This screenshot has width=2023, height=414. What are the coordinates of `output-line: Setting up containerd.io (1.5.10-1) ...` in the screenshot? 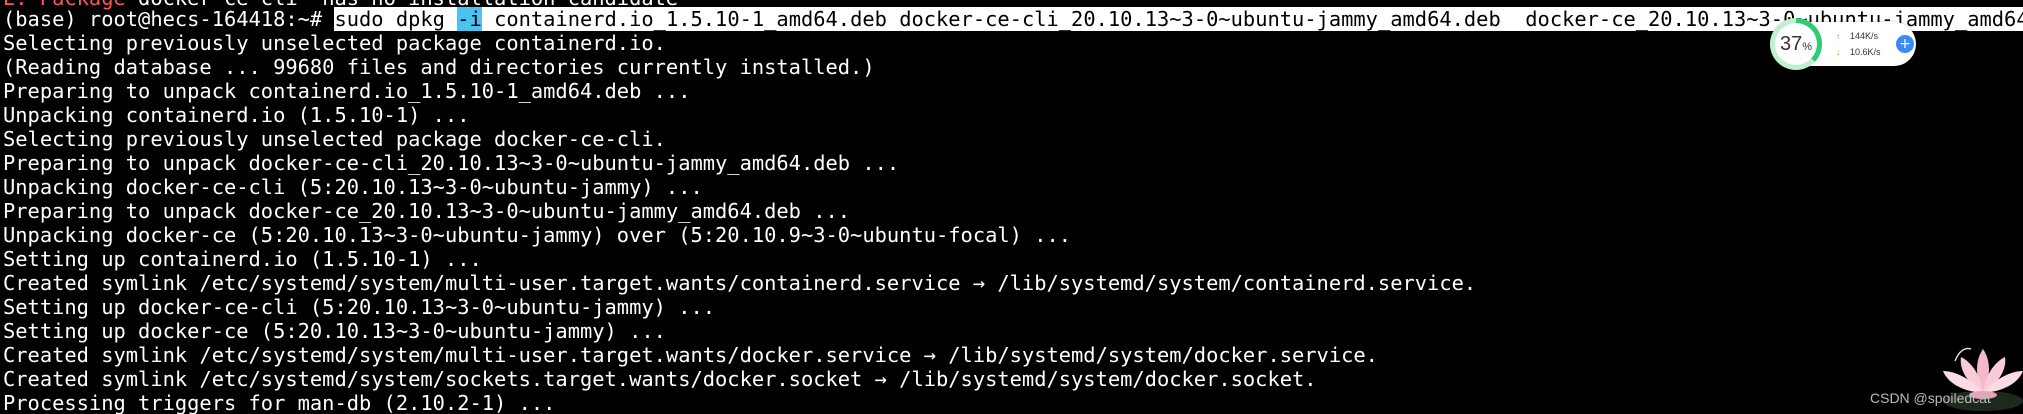 It's located at (242, 259).